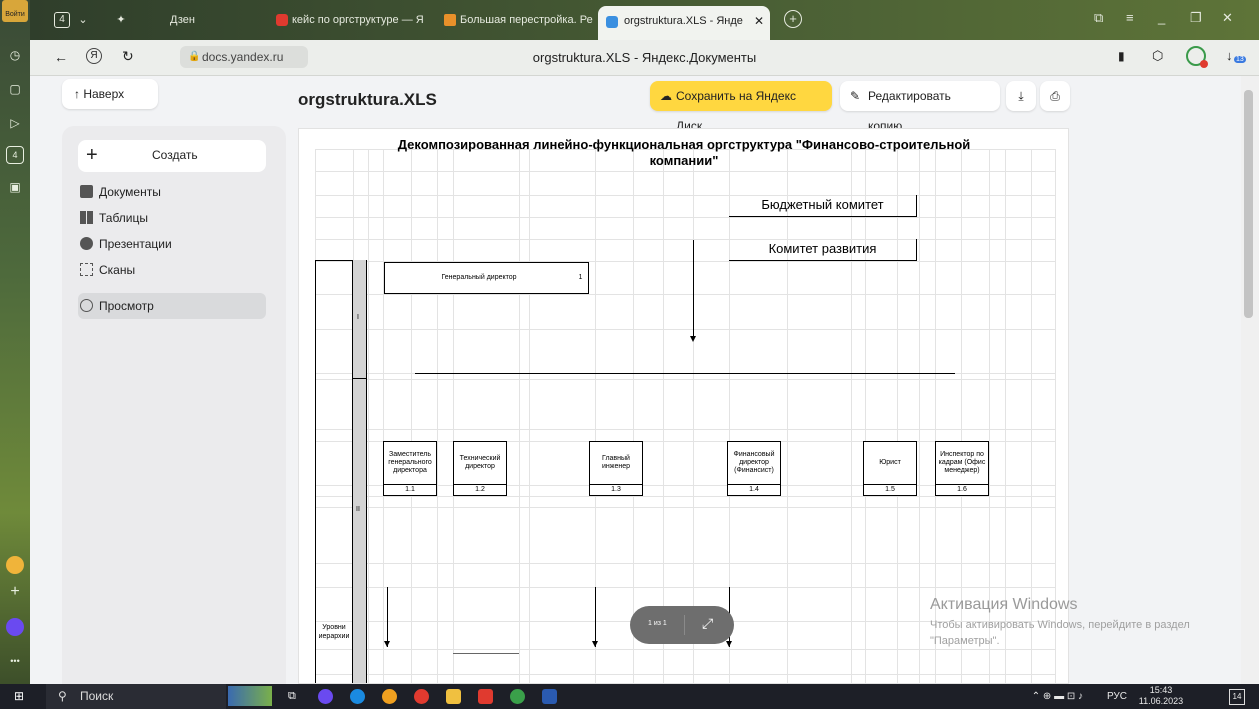 The height and width of the screenshot is (709, 1259). I want to click on sidebar-item-presentations: Презентации, so click(126, 244).